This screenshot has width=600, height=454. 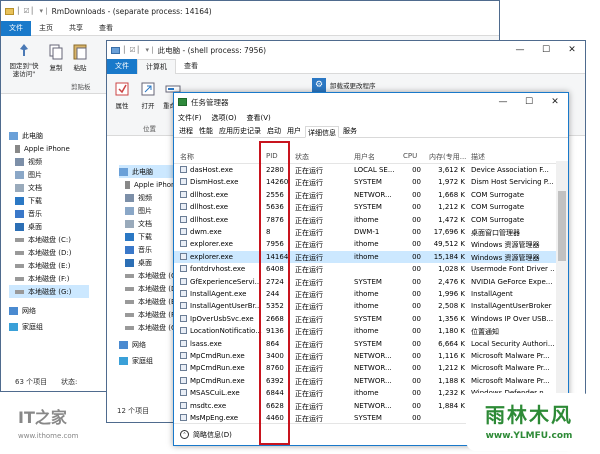 What do you see at coordinates (49, 265) in the screenshot?
I see `nav-drive-e: 本地磁盘 (E:)` at bounding box center [49, 265].